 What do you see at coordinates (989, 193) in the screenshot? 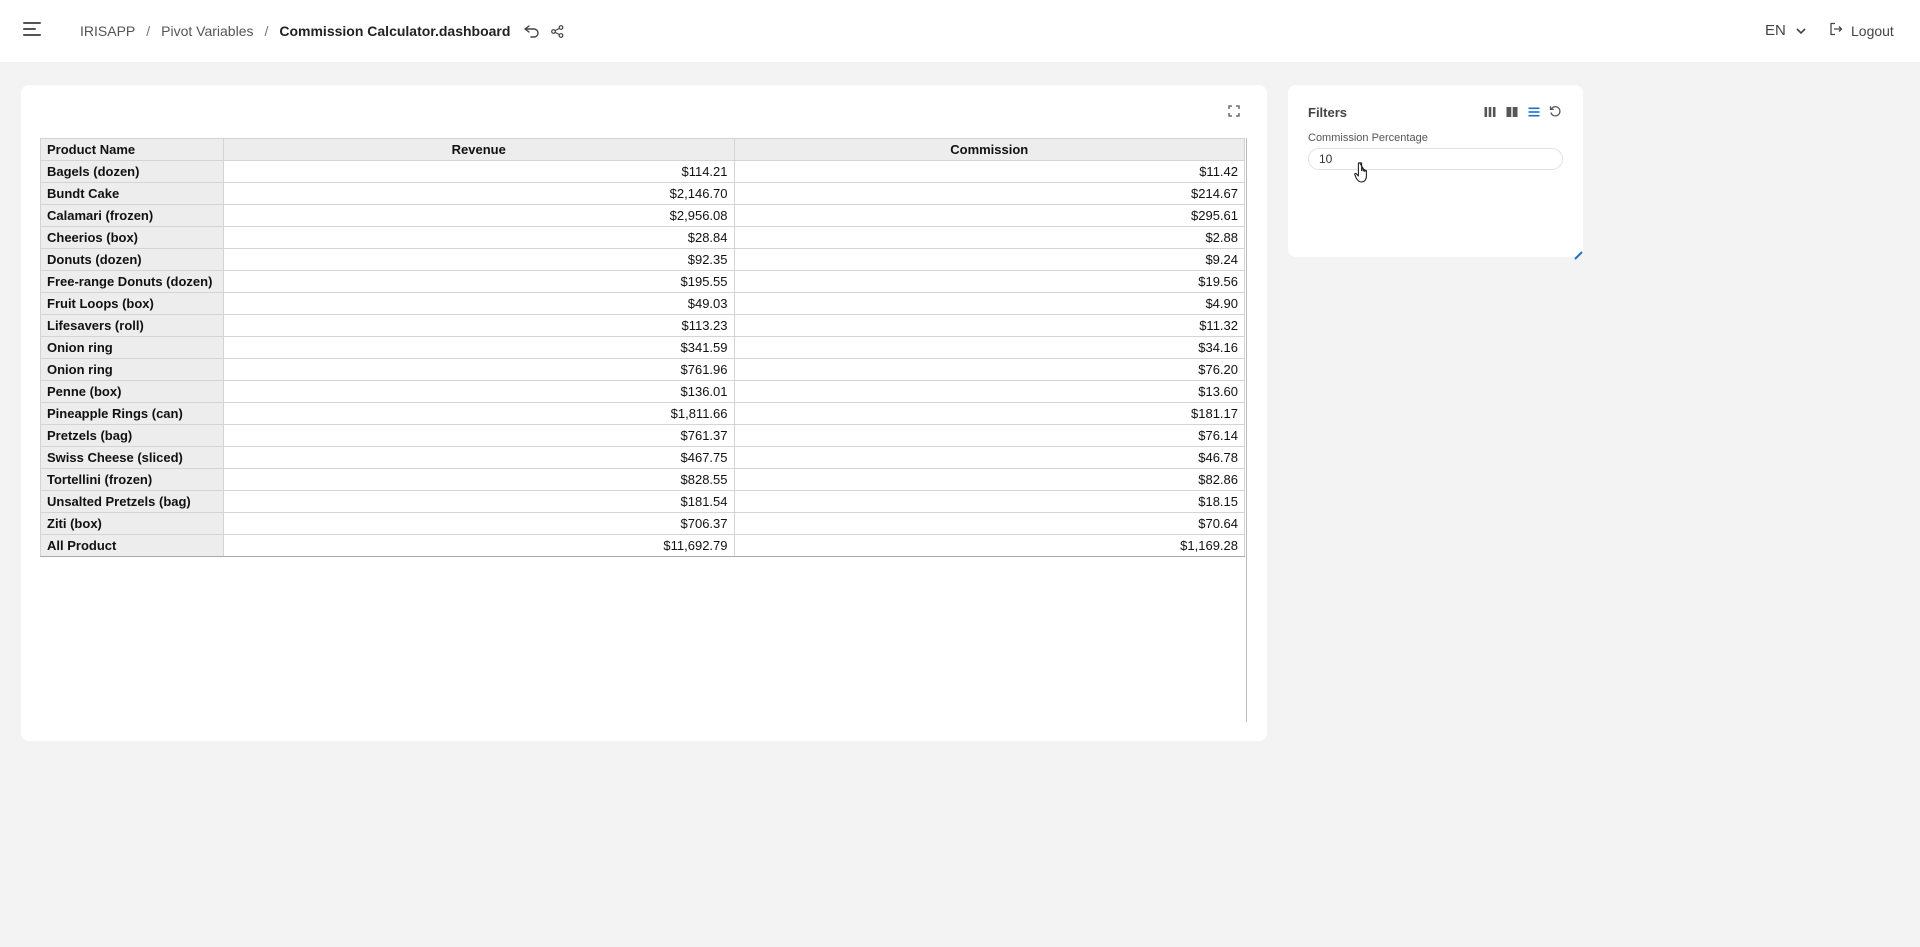
I see `commission-cell: $214.67` at bounding box center [989, 193].